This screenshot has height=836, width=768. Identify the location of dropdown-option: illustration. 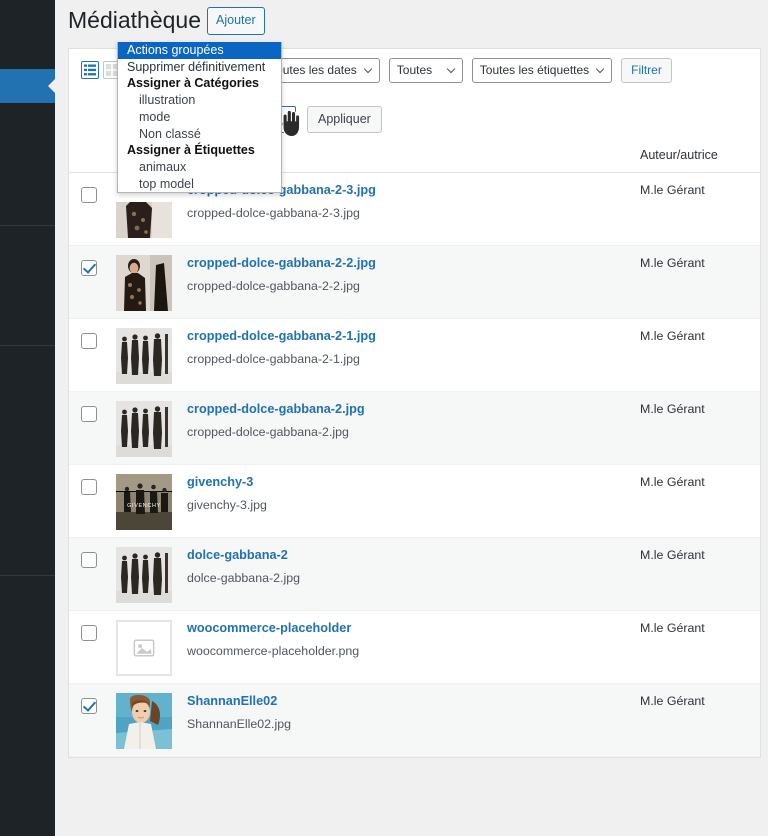
(199, 100).